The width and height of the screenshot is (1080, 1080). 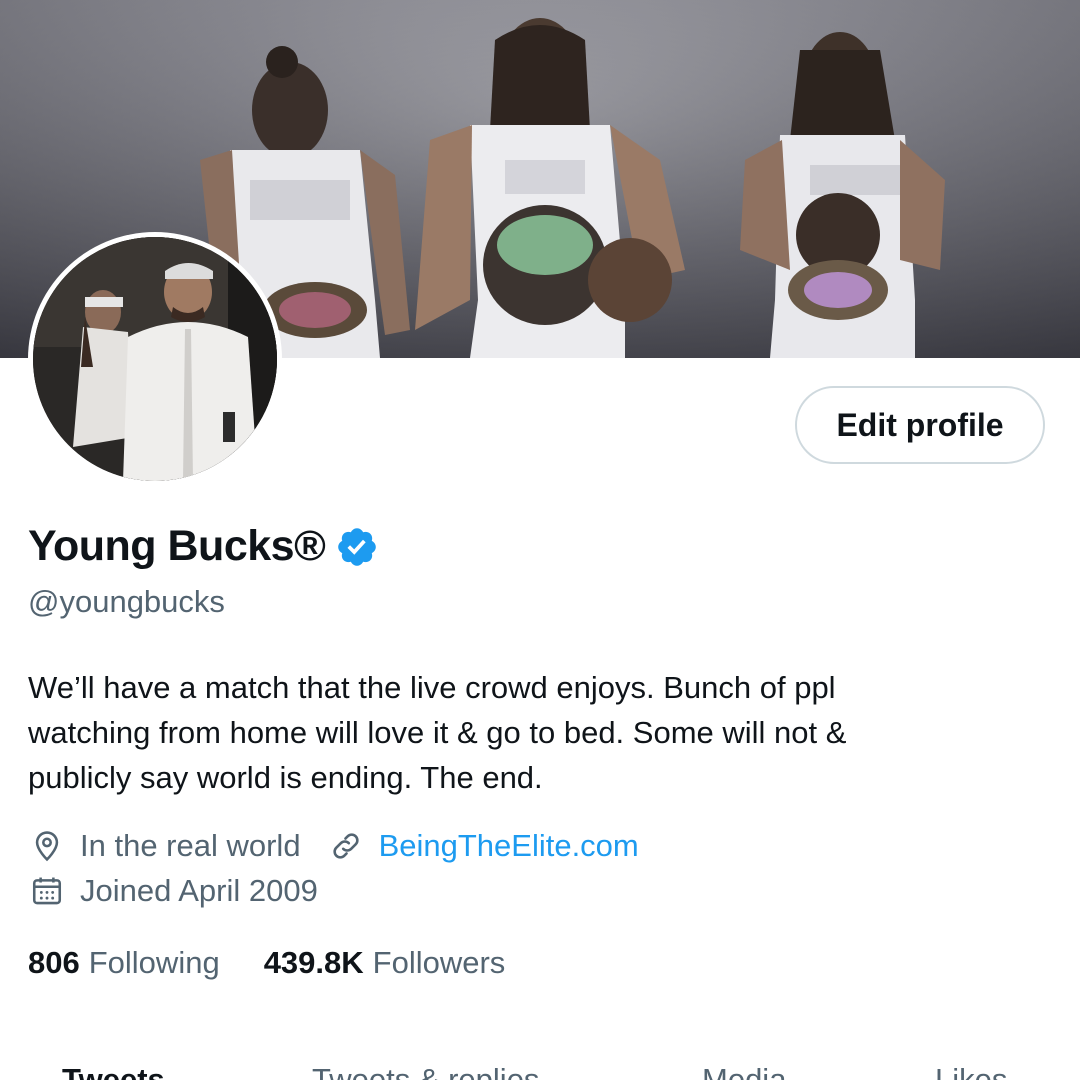 What do you see at coordinates (54, 962) in the screenshot?
I see `following-count: 806` at bounding box center [54, 962].